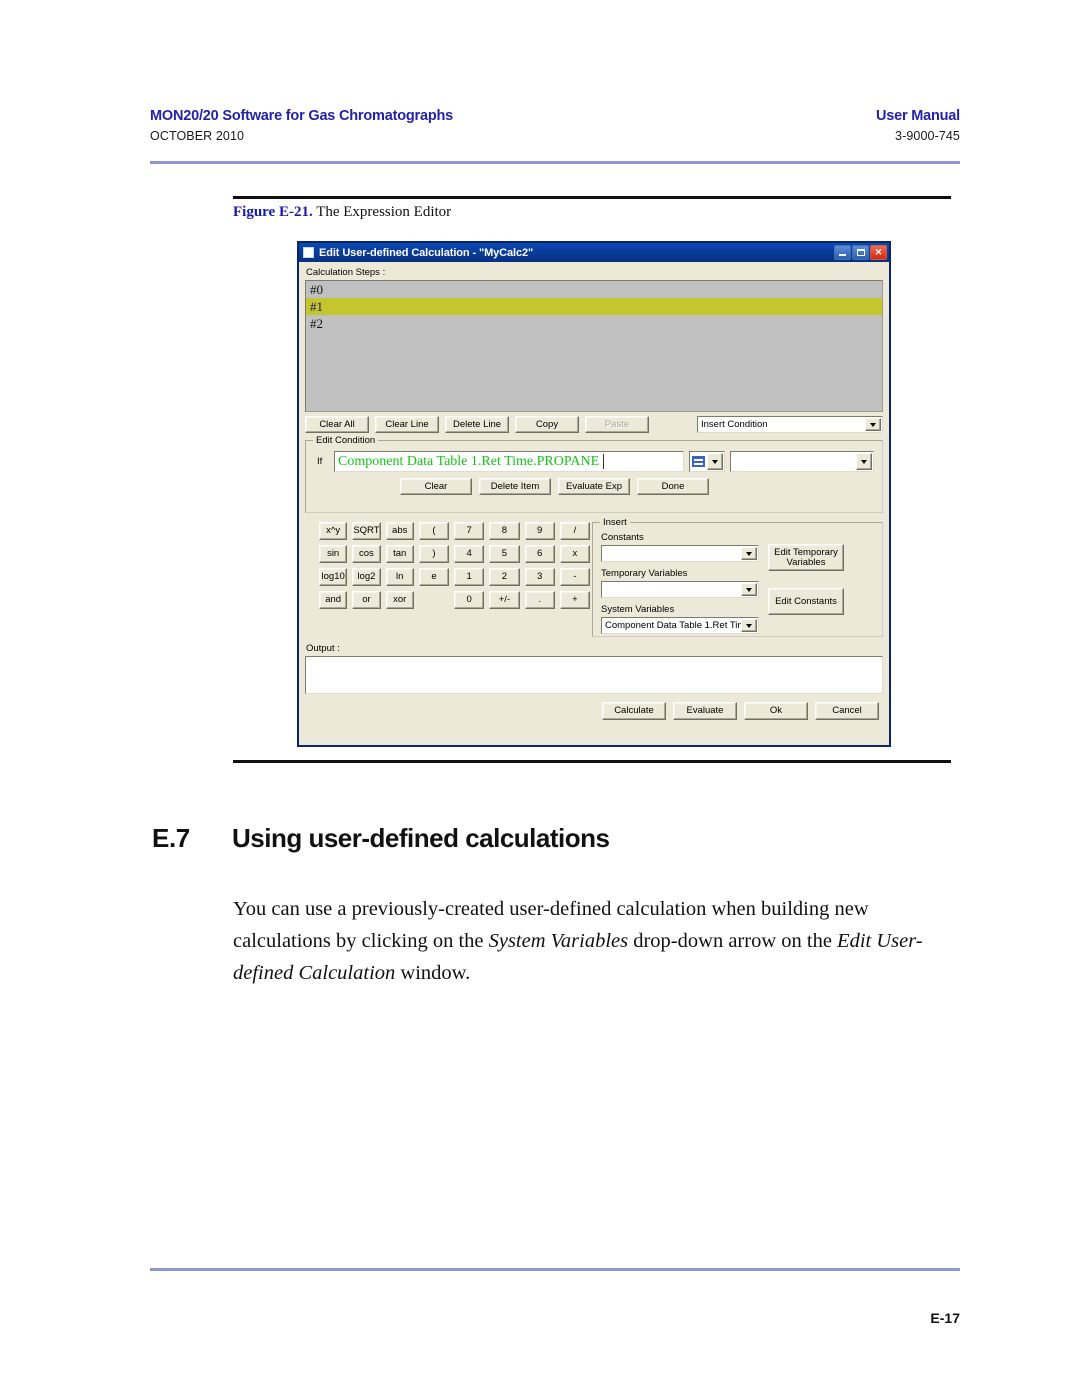 Image resolution: width=1080 pixels, height=1397 pixels. What do you see at coordinates (346, 272) in the screenshot?
I see `calculation-steps-label: Calculation Steps :` at bounding box center [346, 272].